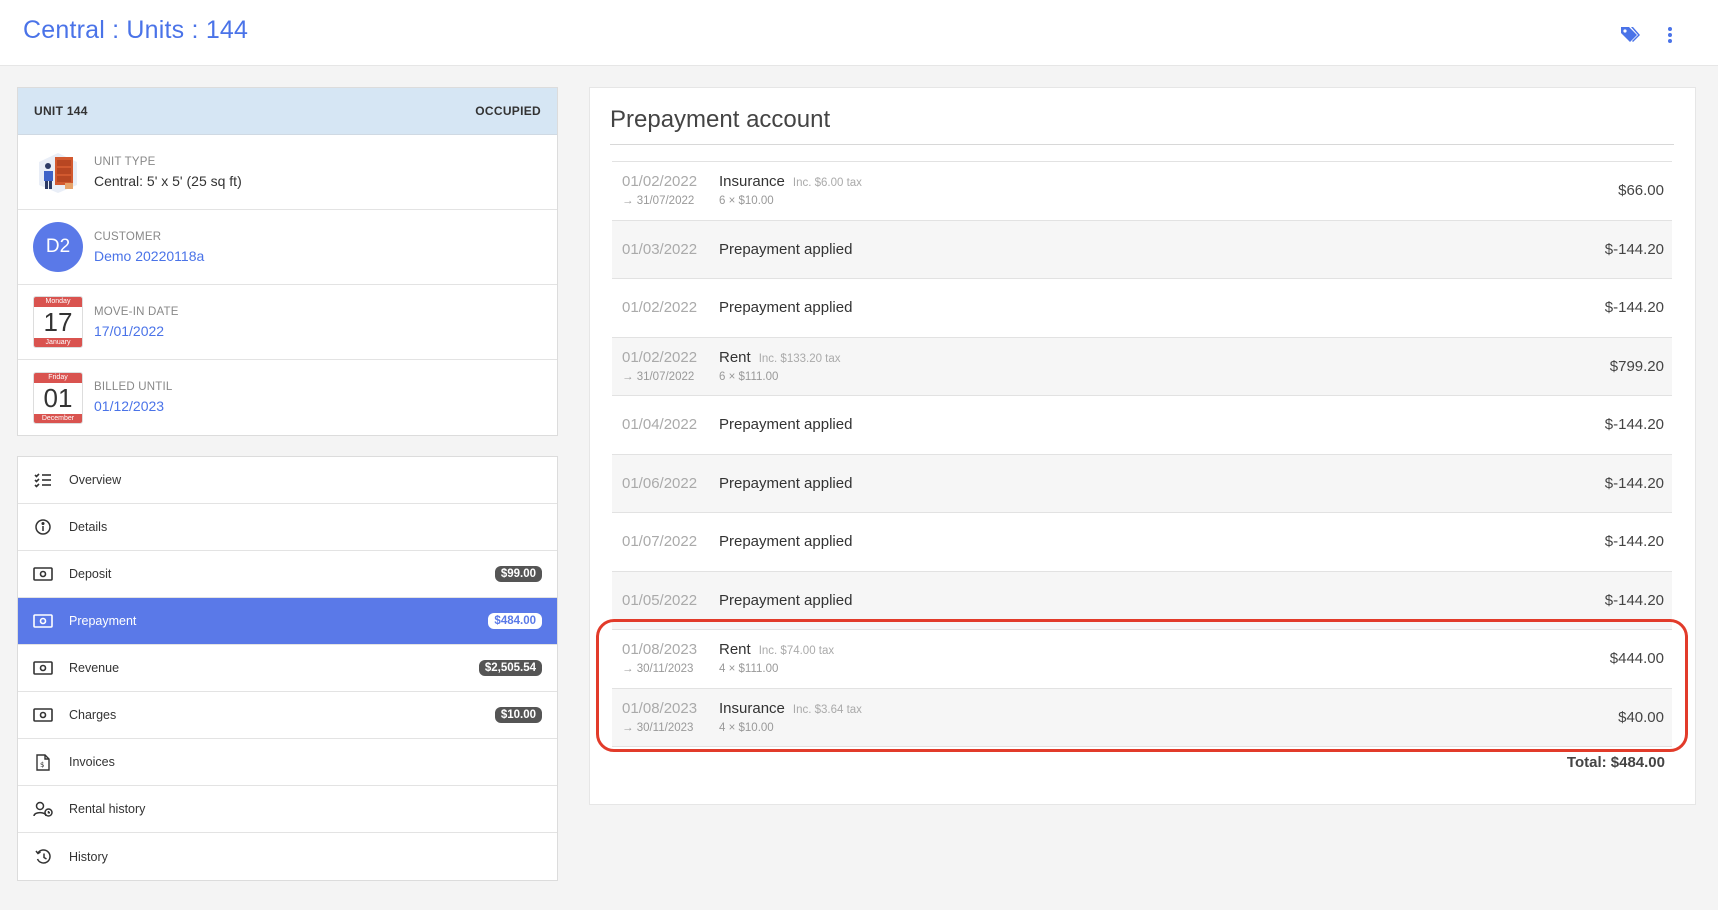  What do you see at coordinates (720, 119) in the screenshot?
I see `panel-title: Prepayment account` at bounding box center [720, 119].